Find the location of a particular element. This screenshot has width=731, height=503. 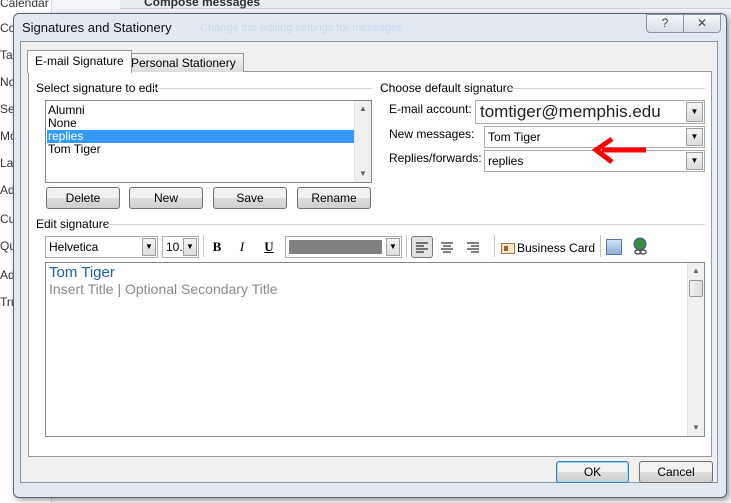

close-button: ✕ is located at coordinates (702, 23).